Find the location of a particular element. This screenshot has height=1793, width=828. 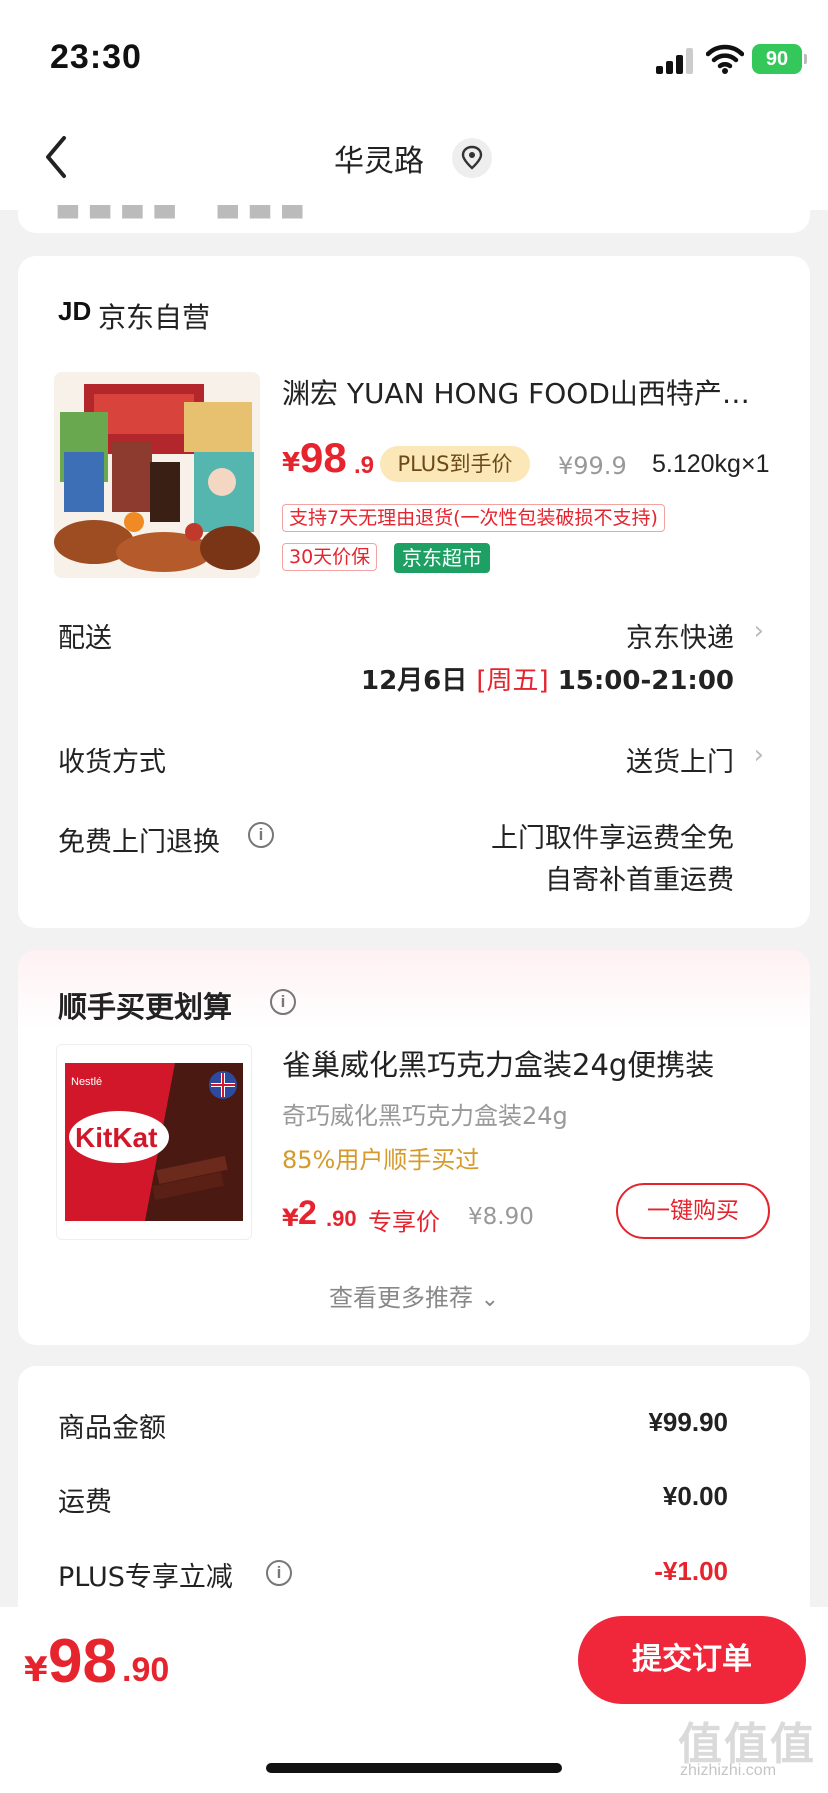

watermark-url: zhizhizhi.com is located at coordinates (728, 1770).